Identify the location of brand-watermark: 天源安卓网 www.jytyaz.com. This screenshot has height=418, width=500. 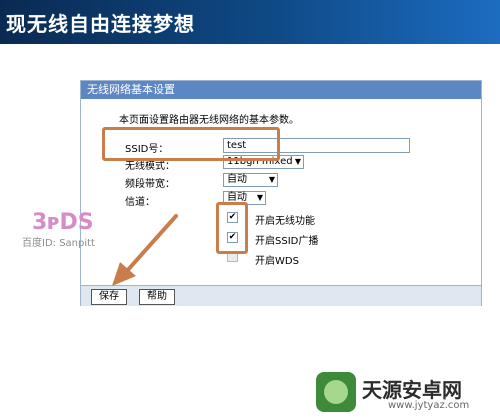
(406, 392).